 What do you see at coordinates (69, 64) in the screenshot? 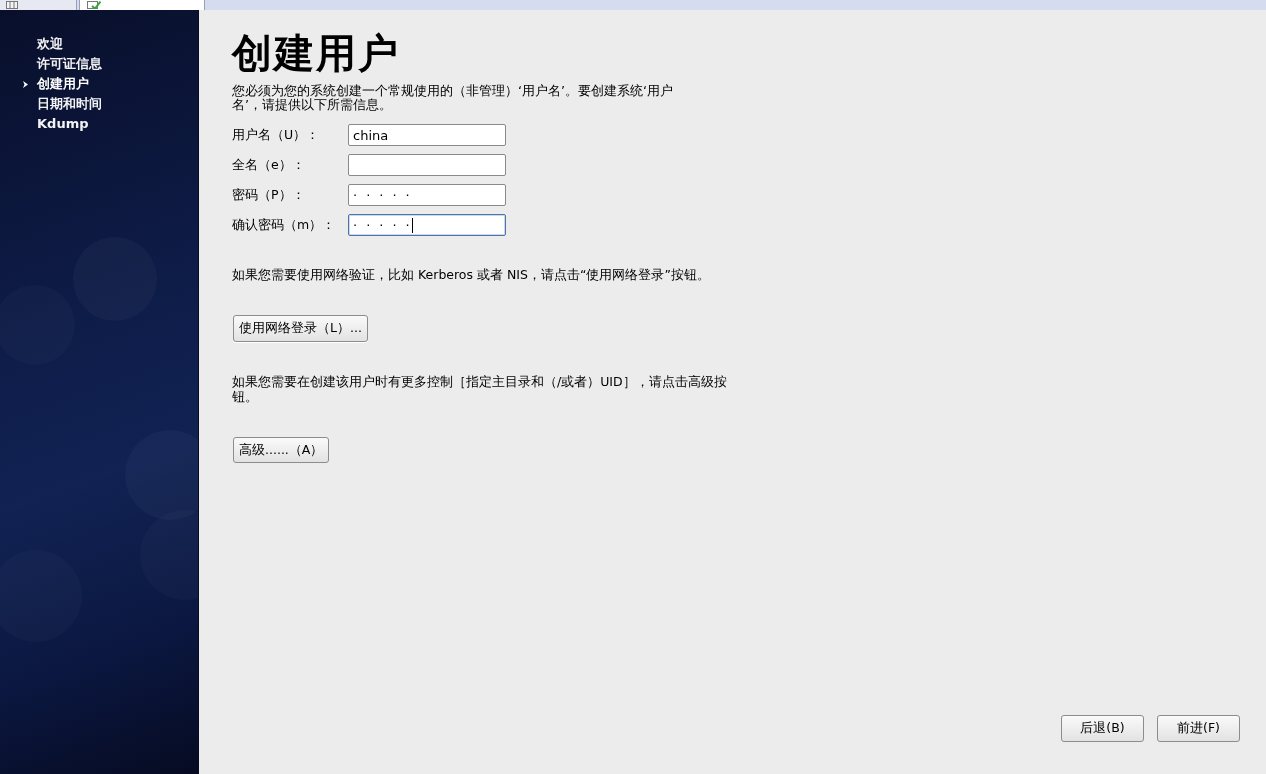
I see `sidebar-item: 许可证信息` at bounding box center [69, 64].